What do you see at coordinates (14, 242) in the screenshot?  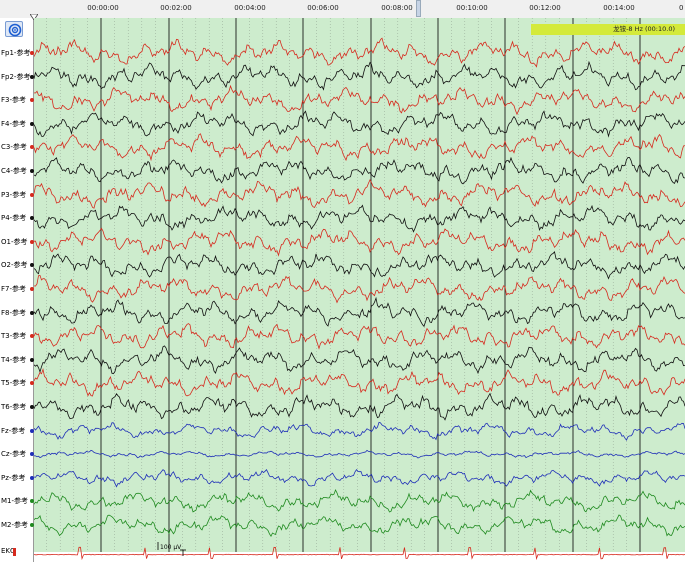 I see `channel-label: O1-参考` at bounding box center [14, 242].